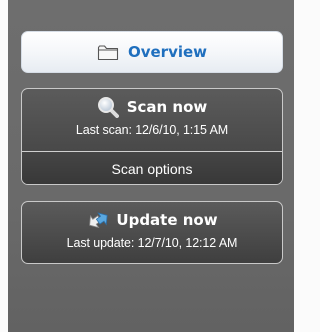 This screenshot has width=320, height=332. I want to click on scan-now-label: Scan now, so click(167, 107).